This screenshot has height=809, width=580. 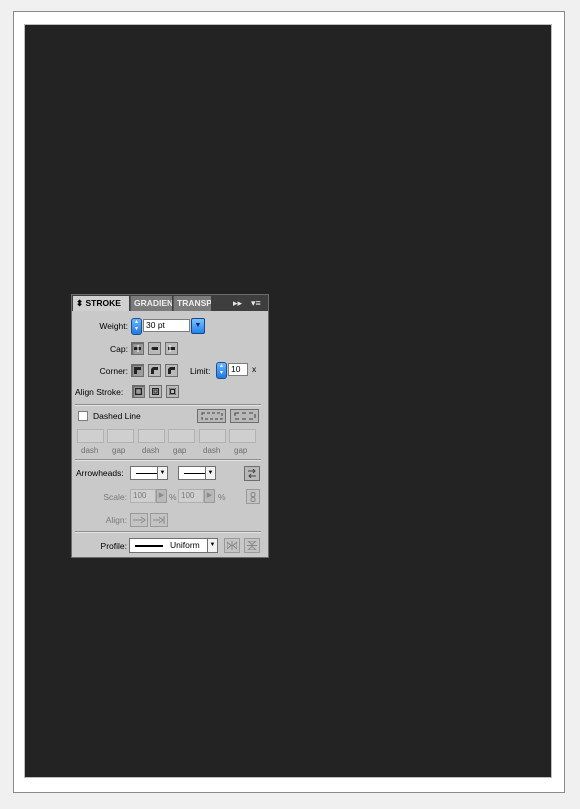 I want to click on preserve-dash-button, so click(x=211, y=416).